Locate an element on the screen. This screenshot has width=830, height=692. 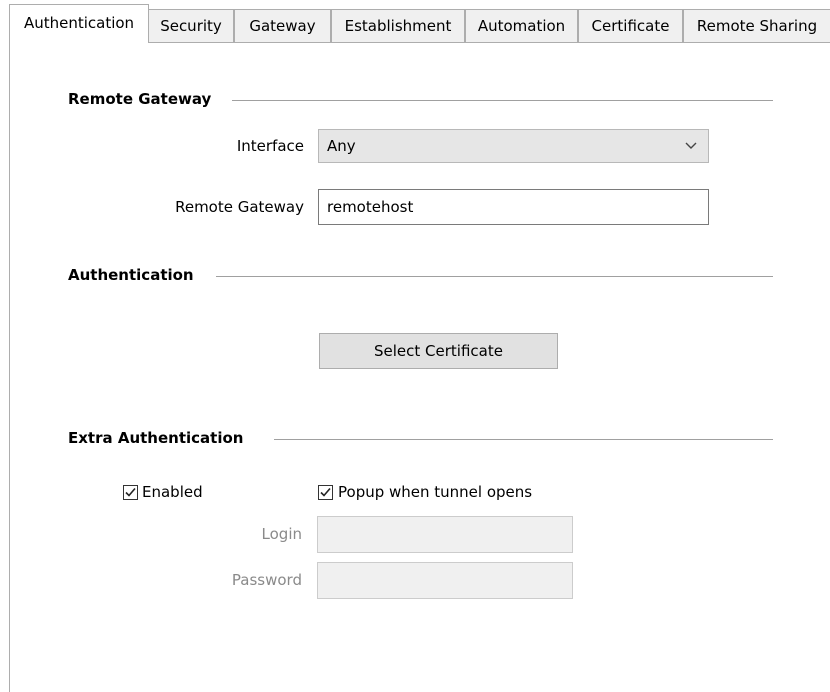
tab-establishment: Establishment is located at coordinates (398, 25).